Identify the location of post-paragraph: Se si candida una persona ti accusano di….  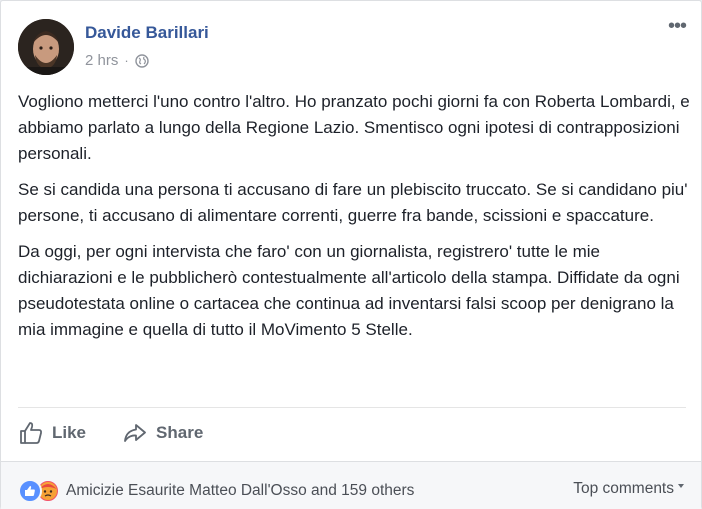
(353, 202).